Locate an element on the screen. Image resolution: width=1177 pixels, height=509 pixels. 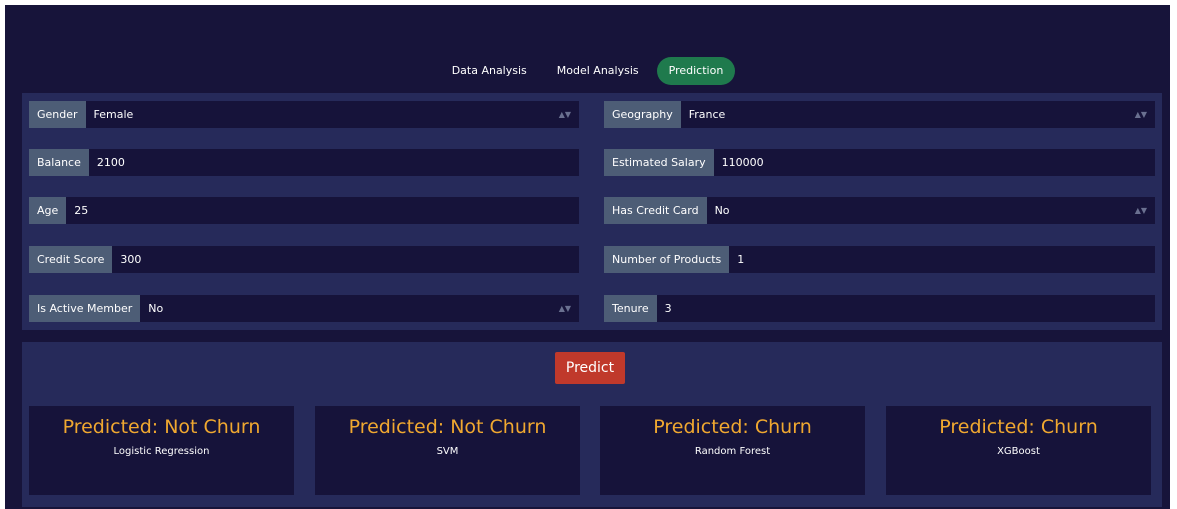
geography-value: France ▲▼ is located at coordinates (917, 114).